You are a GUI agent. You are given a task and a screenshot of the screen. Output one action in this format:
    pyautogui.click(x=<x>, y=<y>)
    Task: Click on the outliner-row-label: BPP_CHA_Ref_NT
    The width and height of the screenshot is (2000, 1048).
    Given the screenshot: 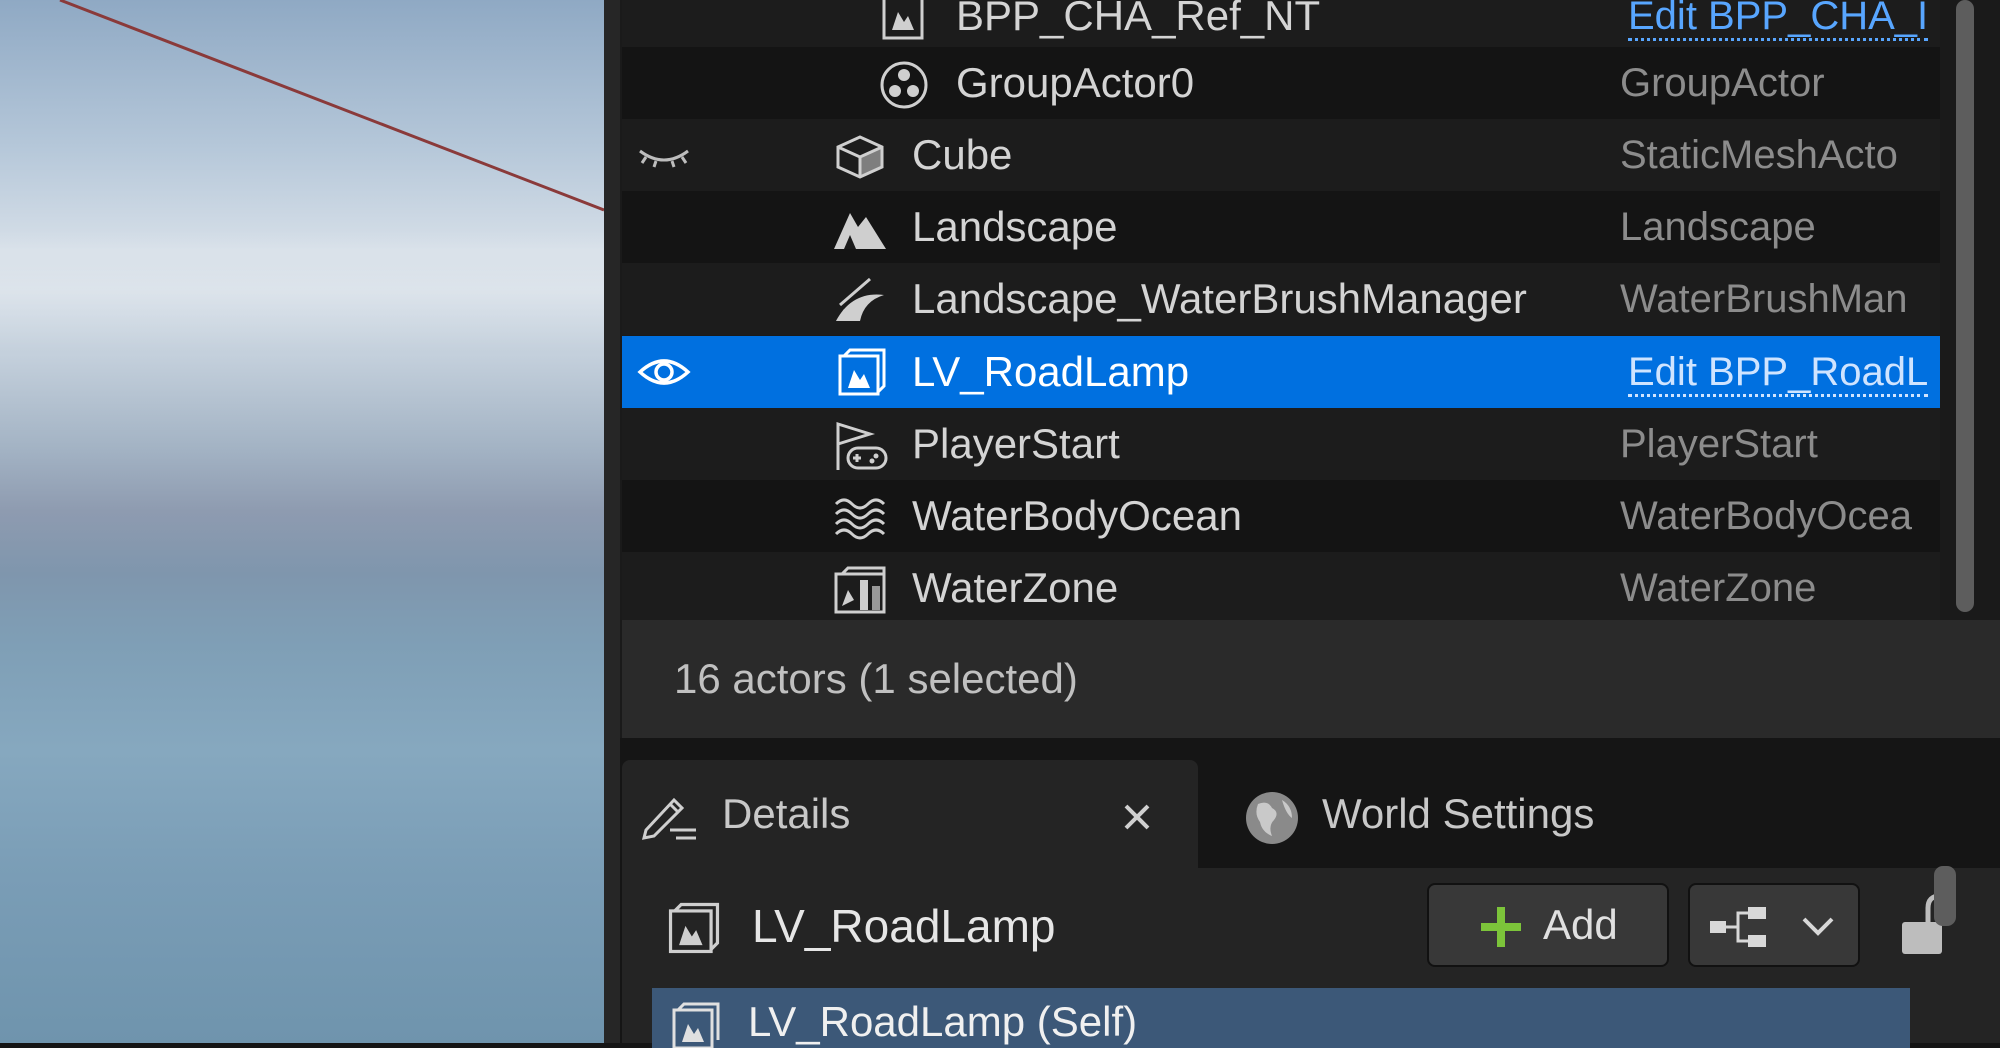 What is the action you would take?
    pyautogui.click(x=1138, y=19)
    